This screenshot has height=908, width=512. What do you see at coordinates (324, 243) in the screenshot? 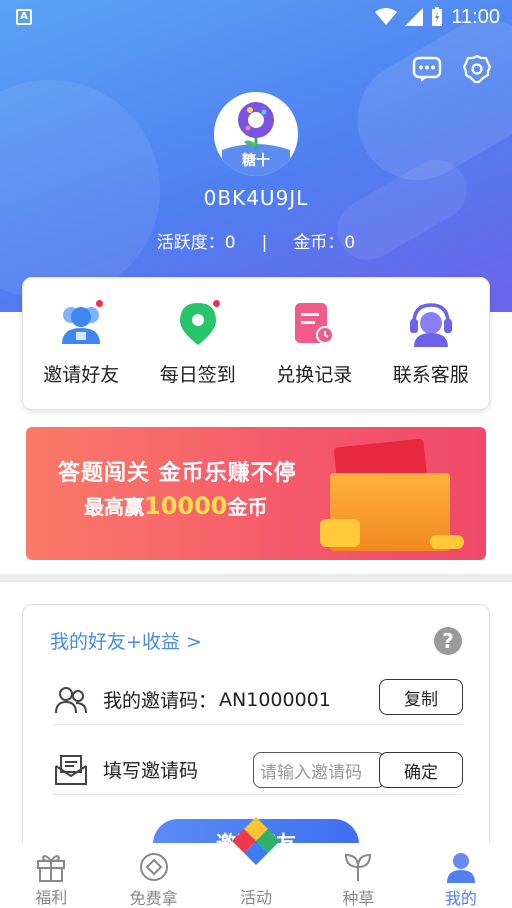
I see `coins-stat: 金币：0` at bounding box center [324, 243].